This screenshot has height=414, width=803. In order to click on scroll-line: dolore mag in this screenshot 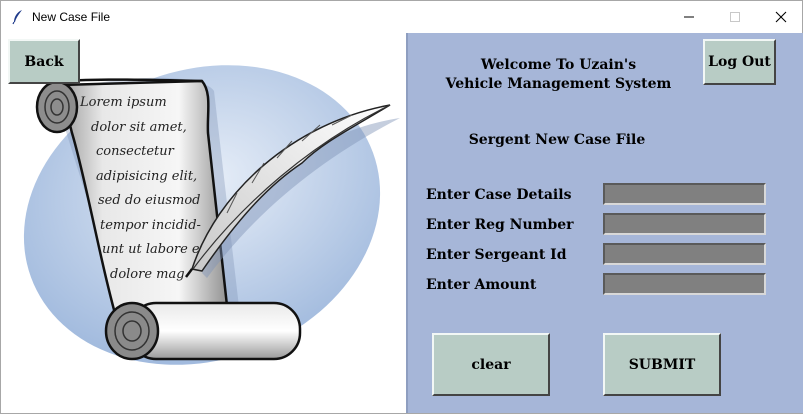, I will do `click(147, 274)`.